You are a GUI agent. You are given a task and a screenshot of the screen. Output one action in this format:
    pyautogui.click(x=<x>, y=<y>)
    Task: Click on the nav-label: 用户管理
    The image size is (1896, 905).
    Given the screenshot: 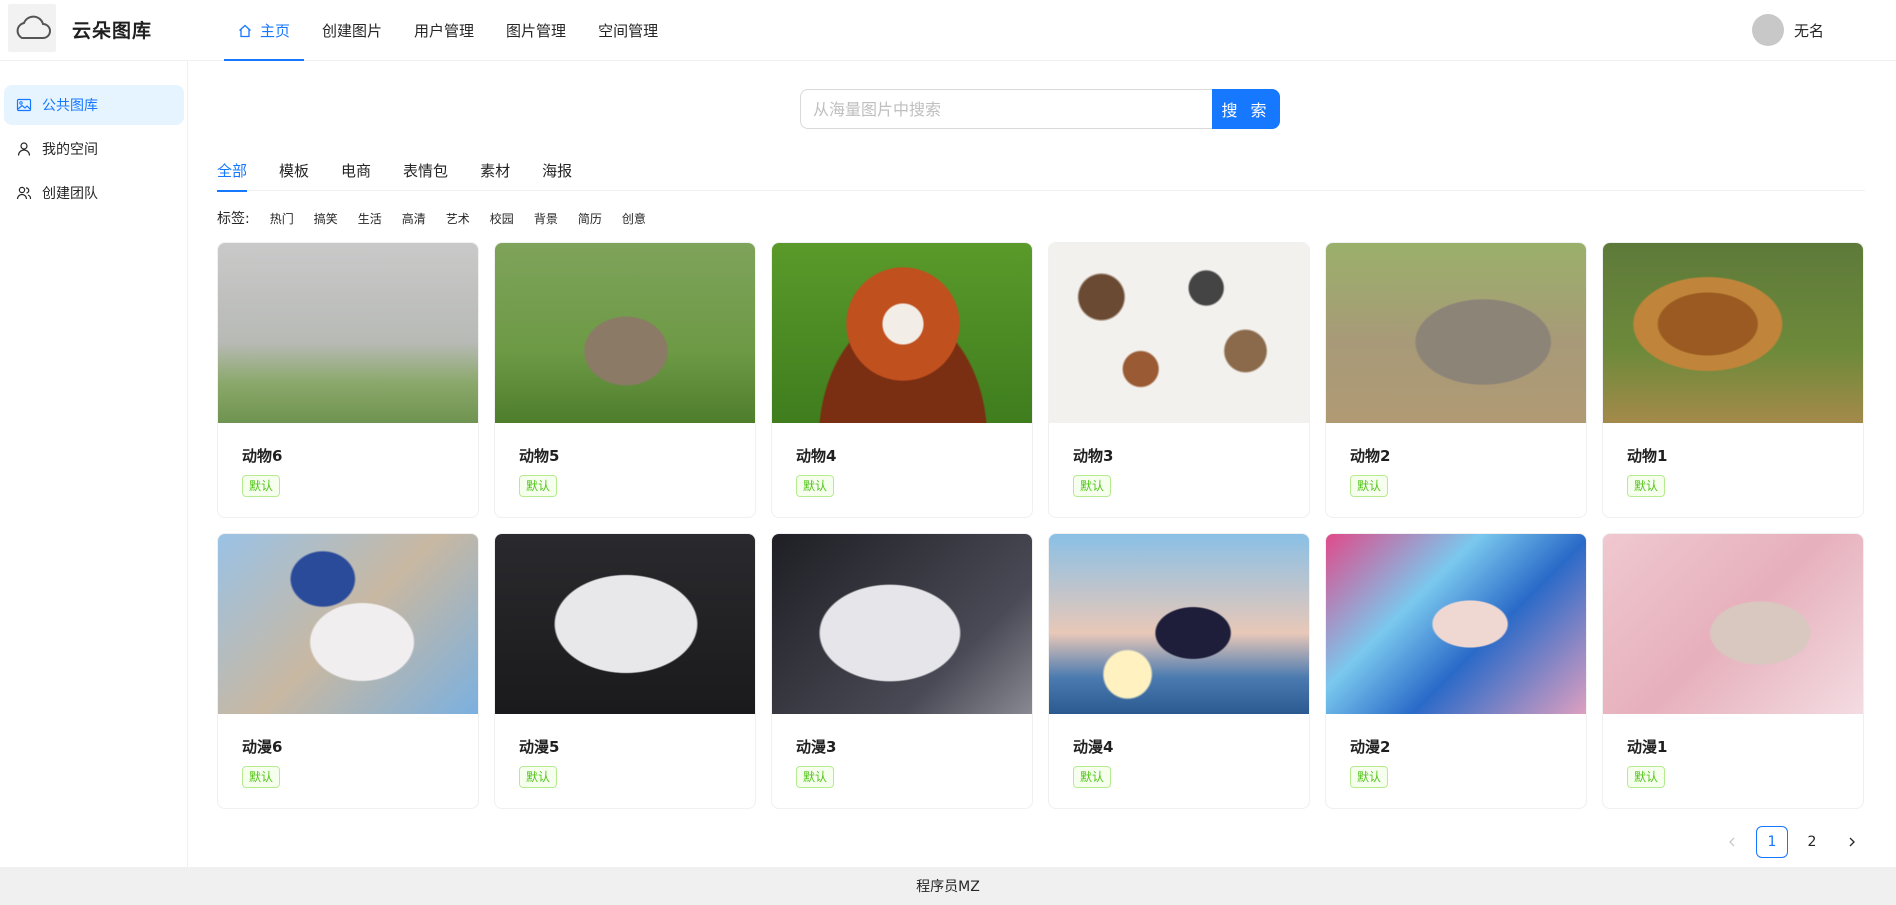 What is the action you would take?
    pyautogui.click(x=444, y=31)
    